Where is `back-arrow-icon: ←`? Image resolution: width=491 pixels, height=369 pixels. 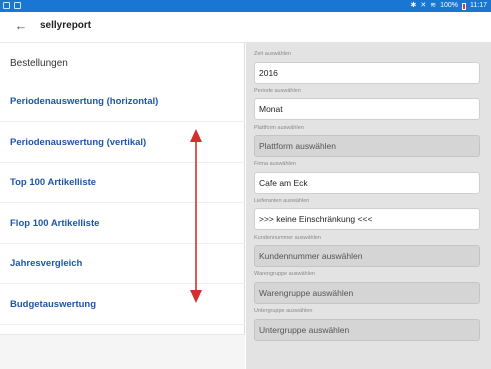
back-arrow-icon: ← is located at coordinates (21, 26).